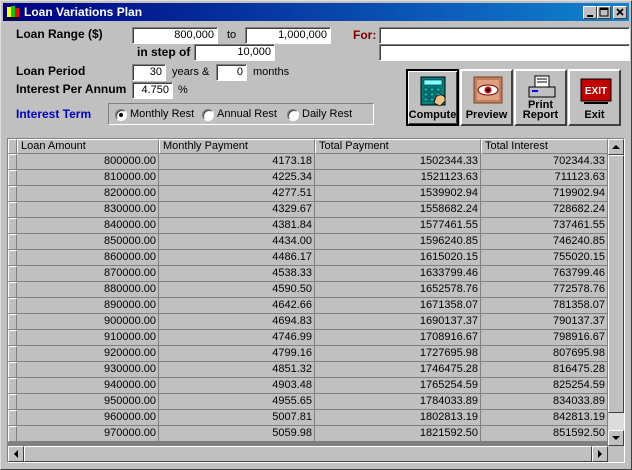  Describe the element at coordinates (88, 194) in the screenshot. I see `cell-loan-amount: 820000.00` at that location.